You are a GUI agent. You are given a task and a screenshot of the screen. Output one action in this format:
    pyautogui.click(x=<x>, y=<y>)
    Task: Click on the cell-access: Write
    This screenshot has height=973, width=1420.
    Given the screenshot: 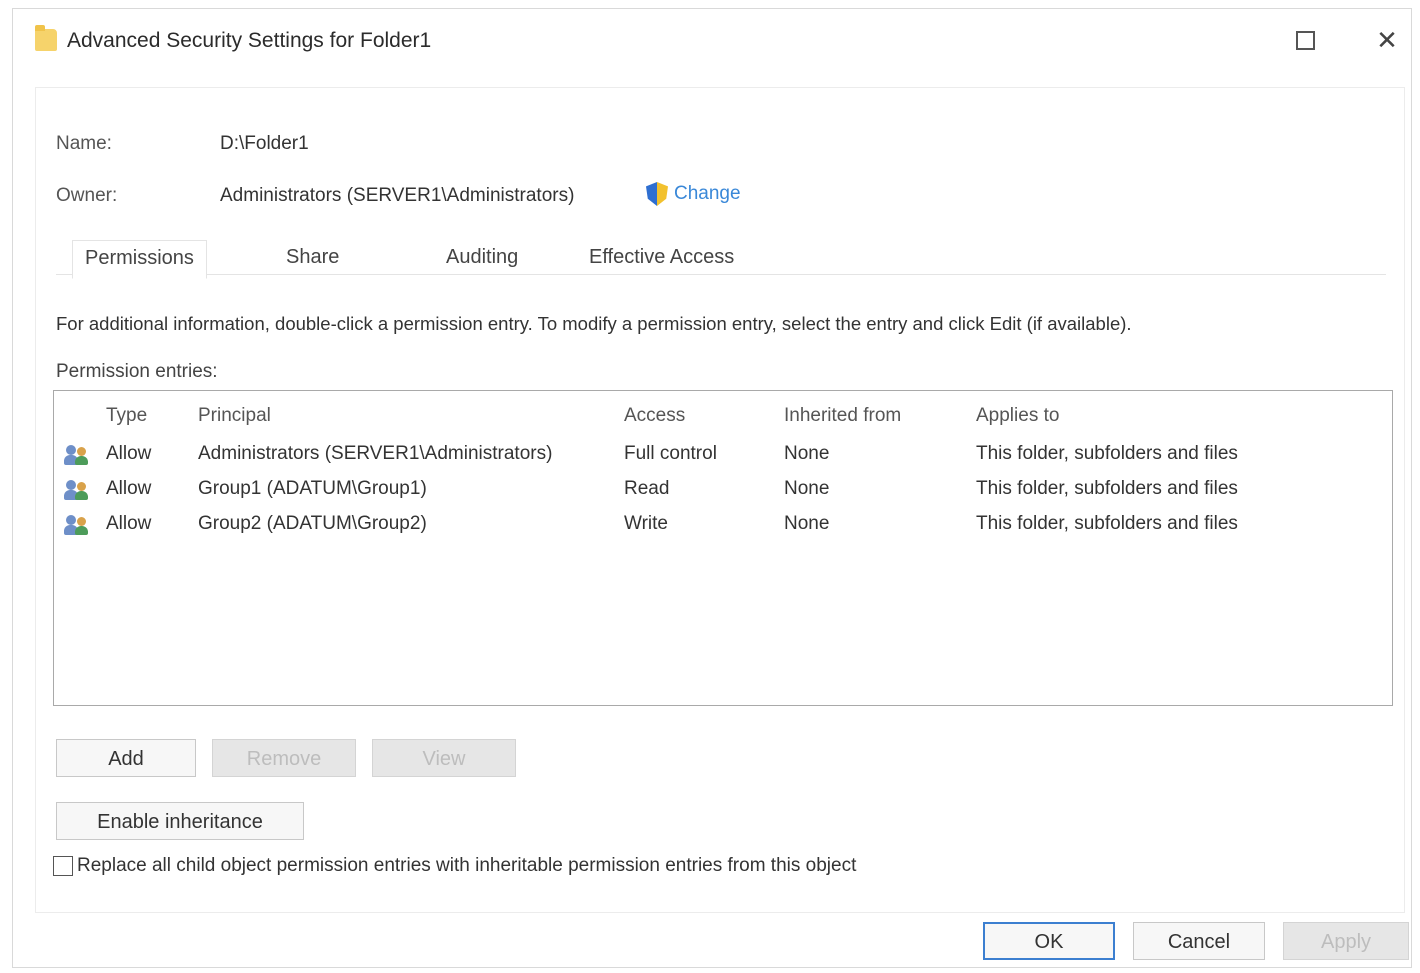 What is the action you would take?
    pyautogui.click(x=646, y=523)
    